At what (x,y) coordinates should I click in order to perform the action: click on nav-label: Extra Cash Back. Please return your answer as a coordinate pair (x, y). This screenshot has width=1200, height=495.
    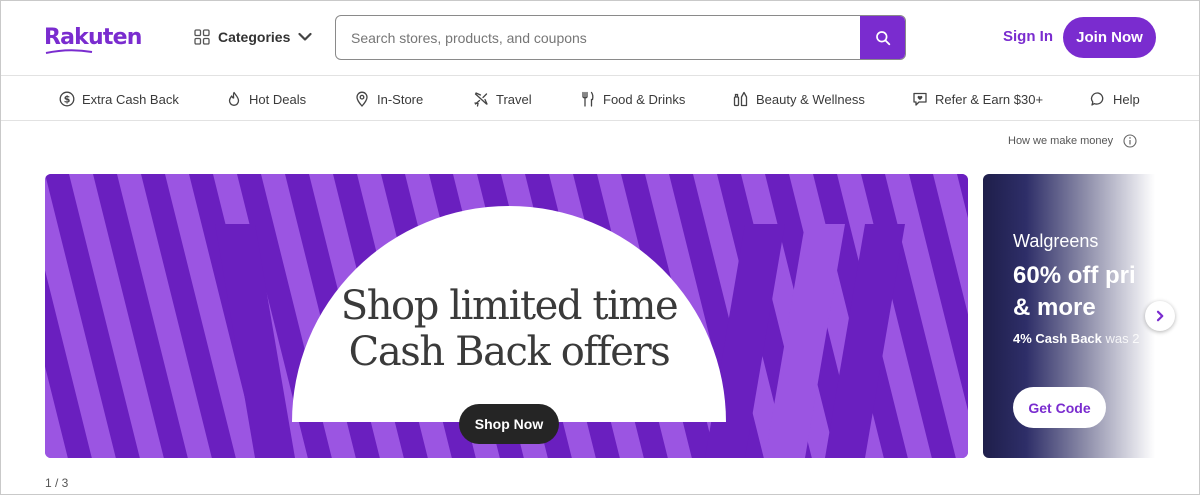
    Looking at the image, I should click on (130, 99).